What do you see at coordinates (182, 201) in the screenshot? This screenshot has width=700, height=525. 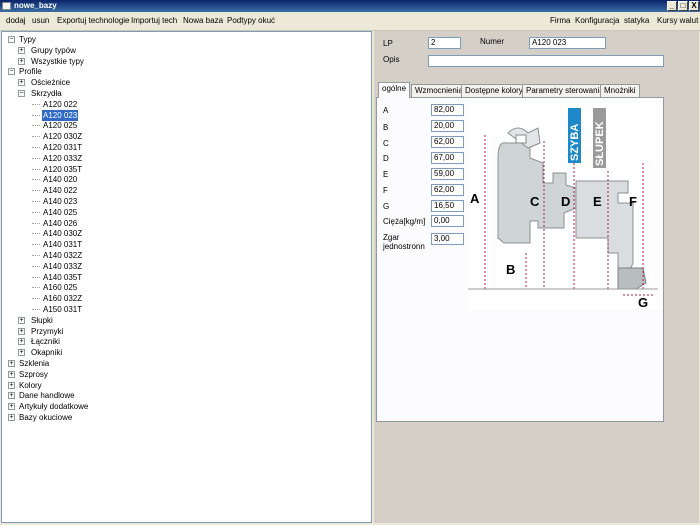 I see `tree-item-a140-023: A140 023` at bounding box center [182, 201].